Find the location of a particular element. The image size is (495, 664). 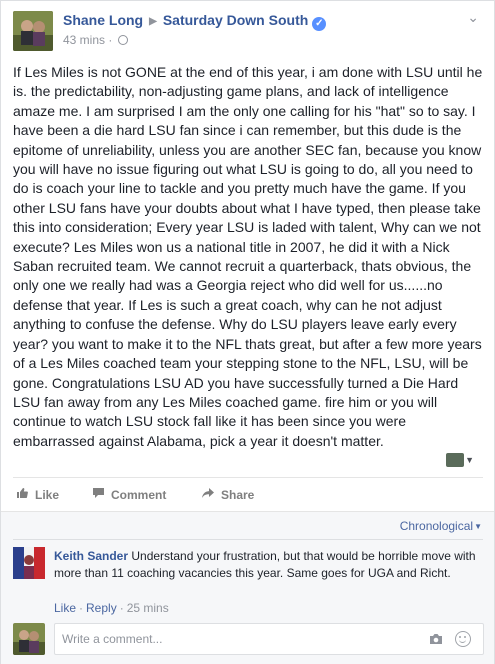

globe-icon is located at coordinates (122, 40).